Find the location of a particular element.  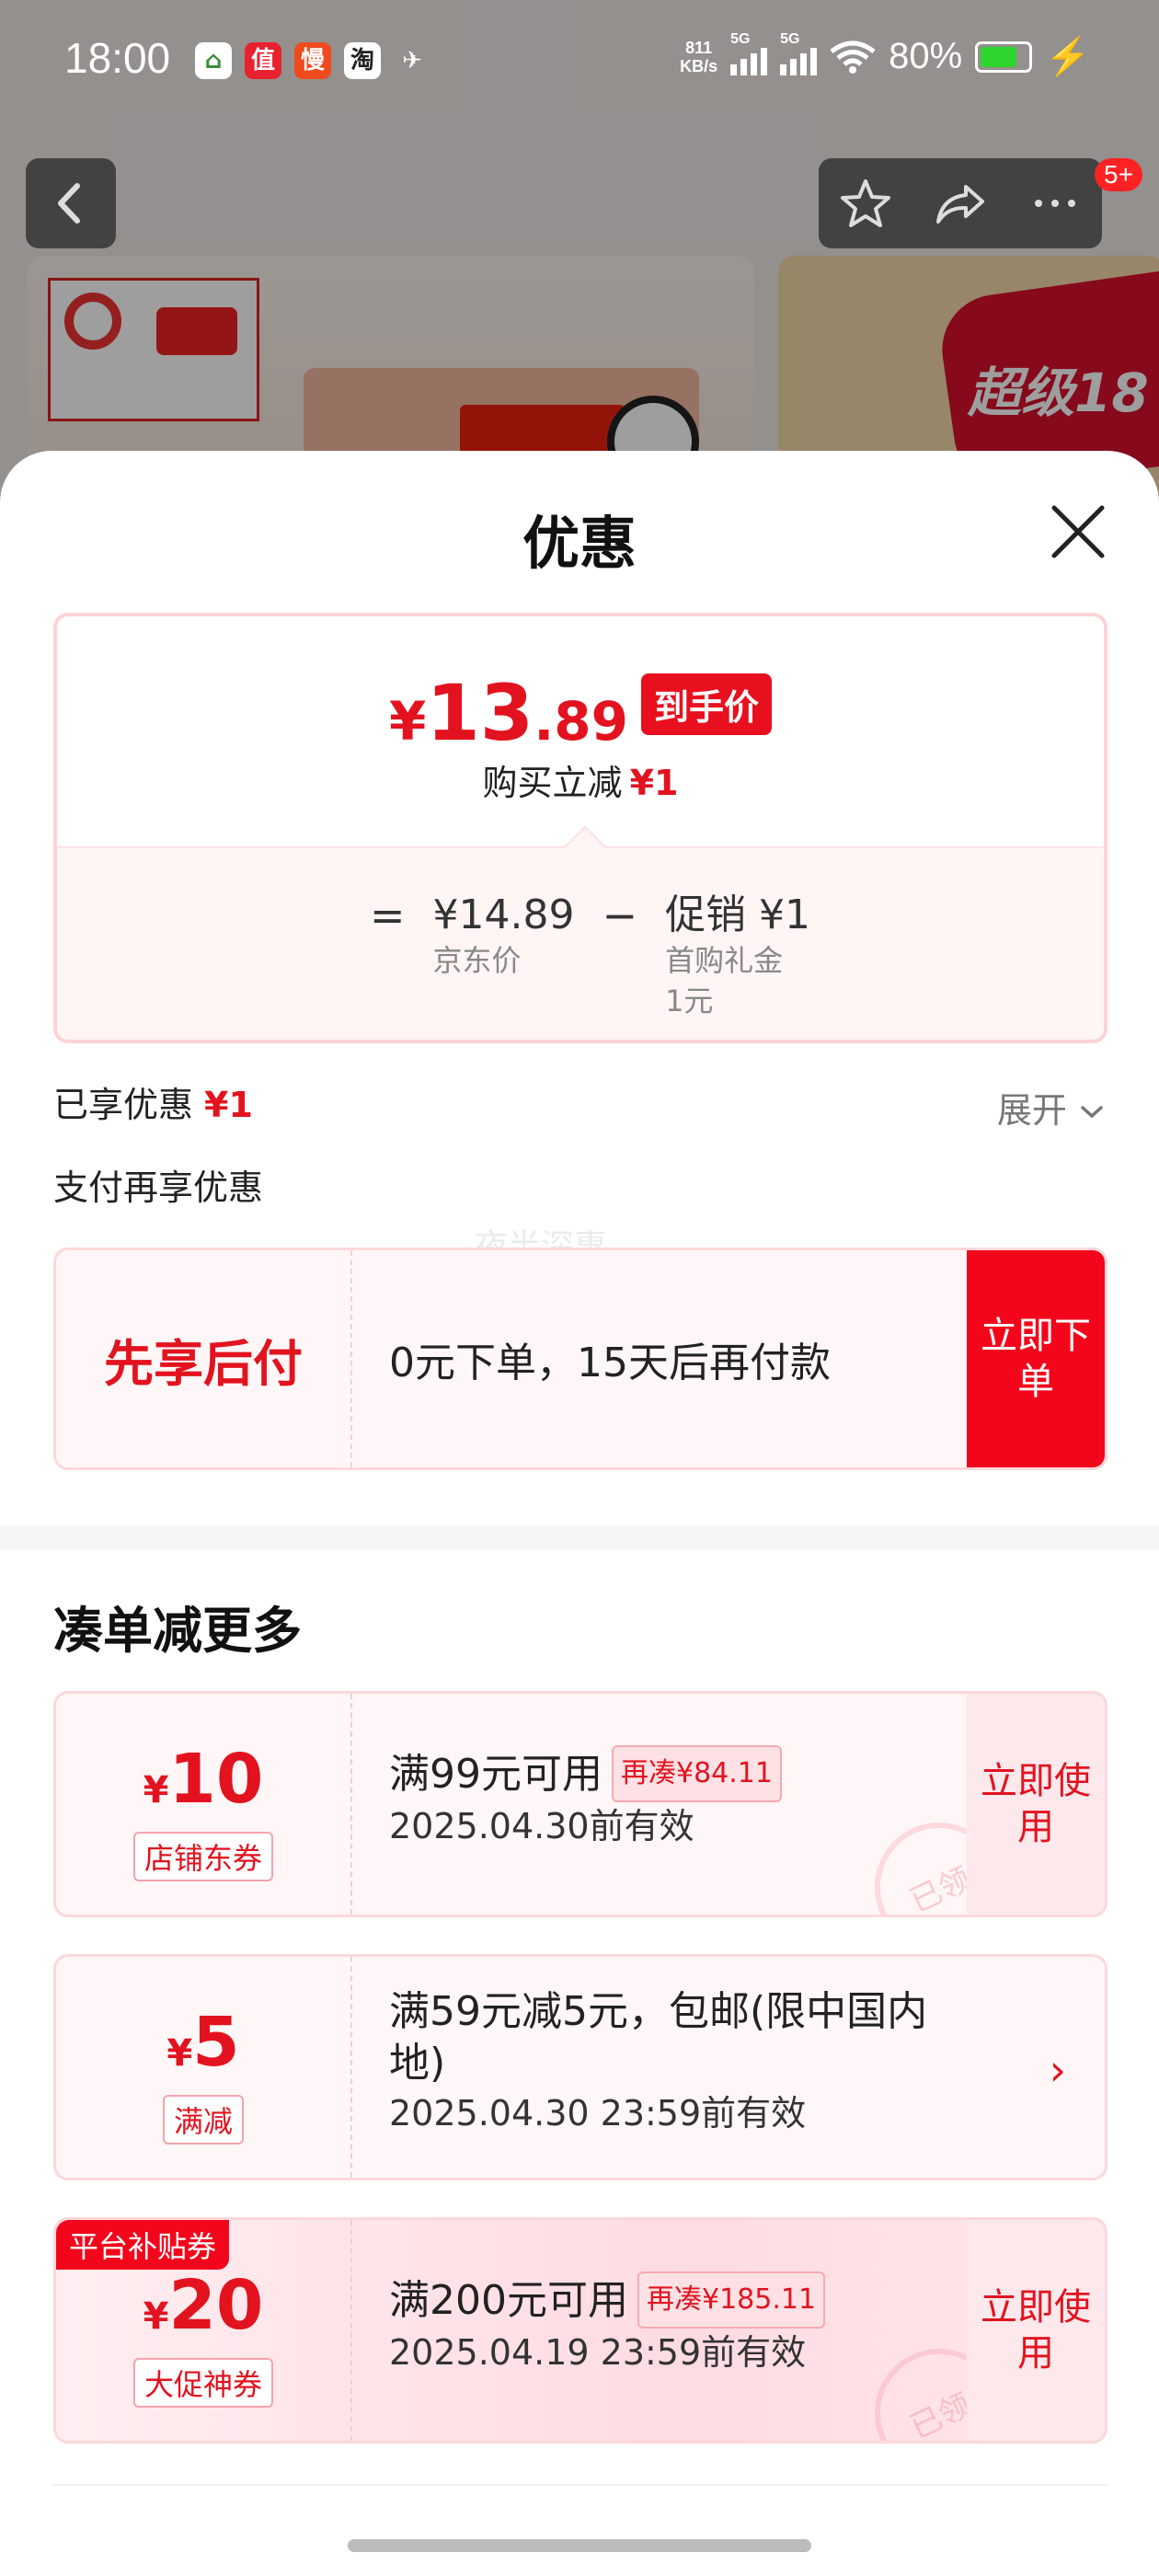

notification-app-icons: ⌂ 值 慢 淘 ✈ is located at coordinates (312, 60).